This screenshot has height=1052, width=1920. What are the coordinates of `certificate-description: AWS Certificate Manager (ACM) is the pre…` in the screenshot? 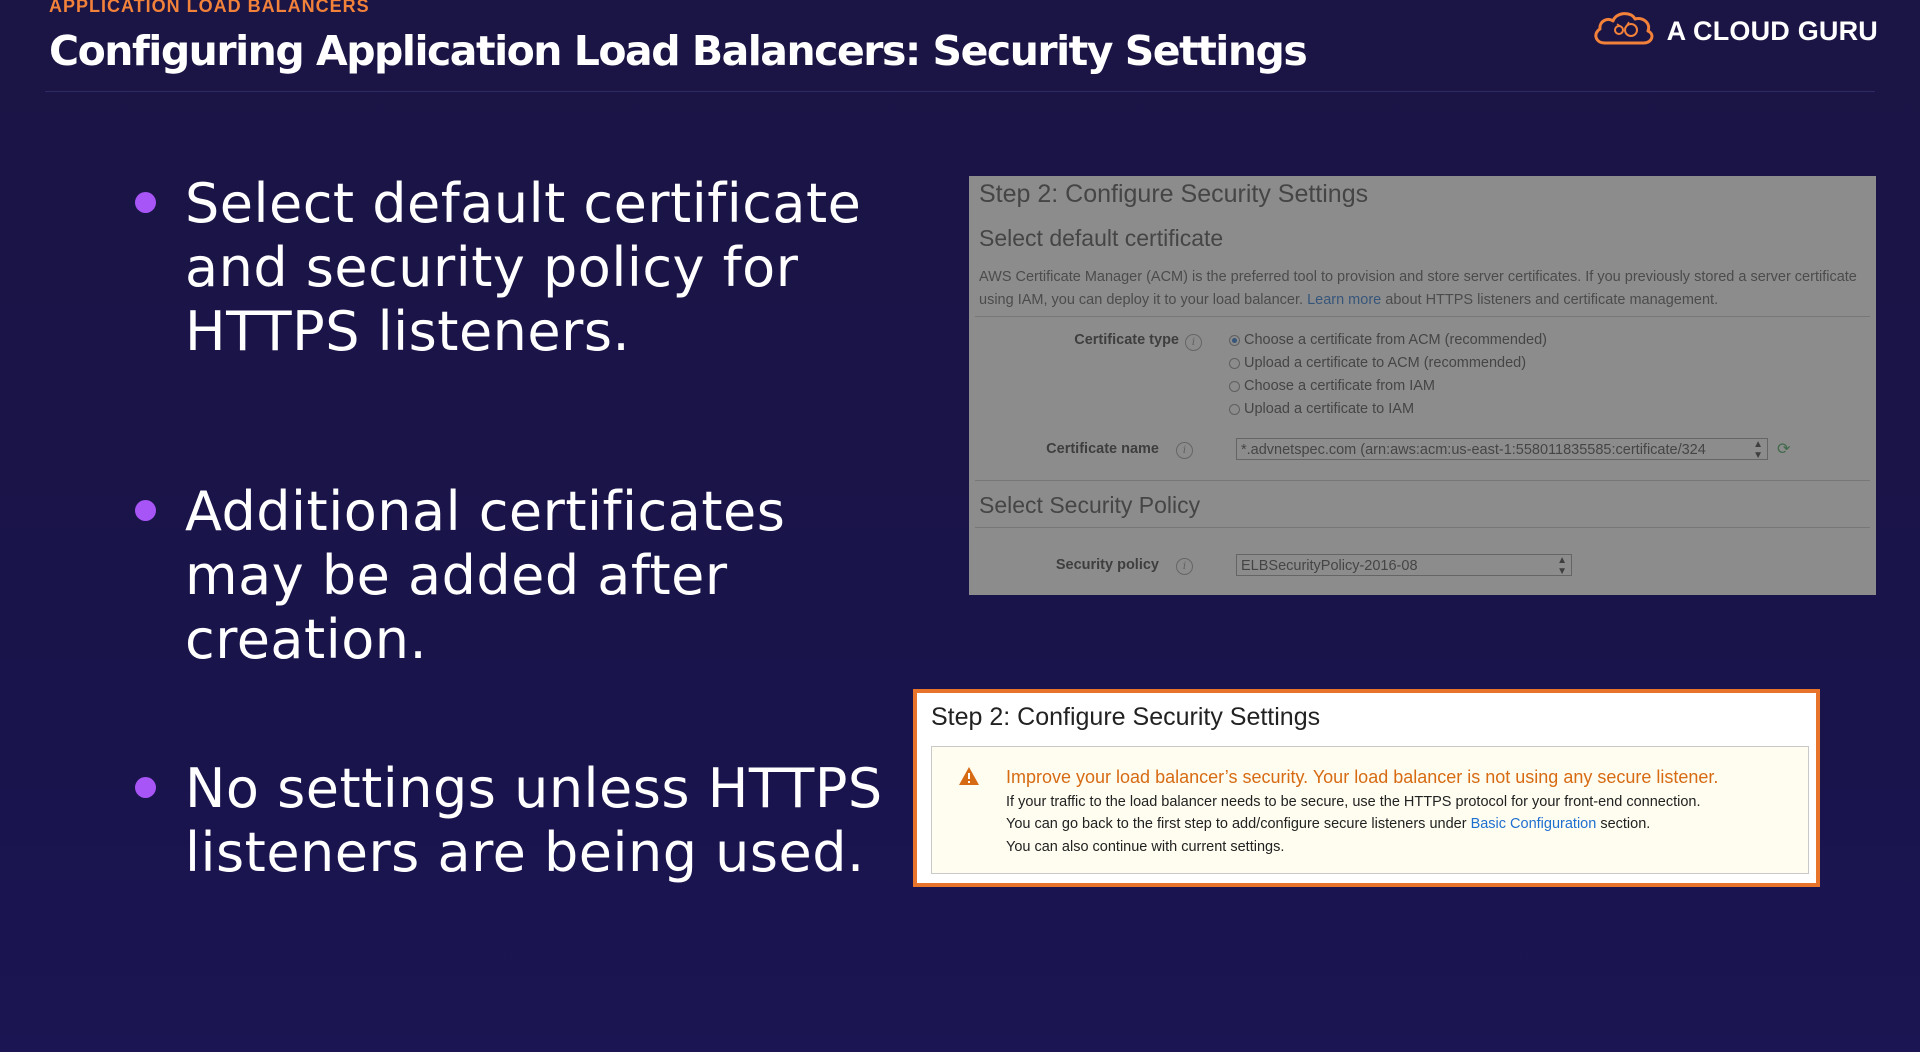 It's located at (1424, 289).